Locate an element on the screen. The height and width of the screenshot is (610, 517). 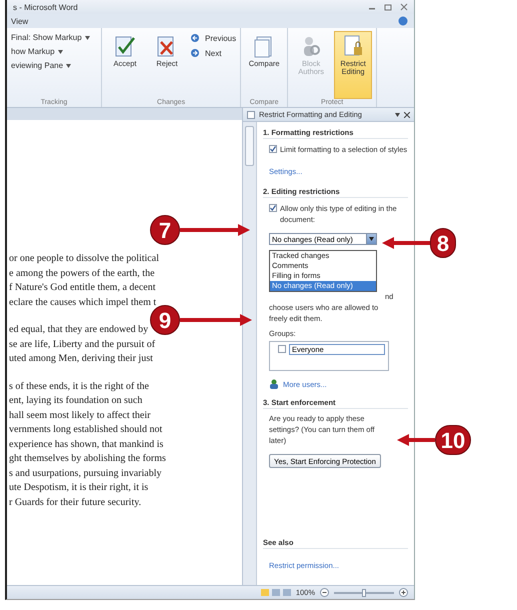
menu-button: Final: Show Markup is located at coordinates (50, 37).